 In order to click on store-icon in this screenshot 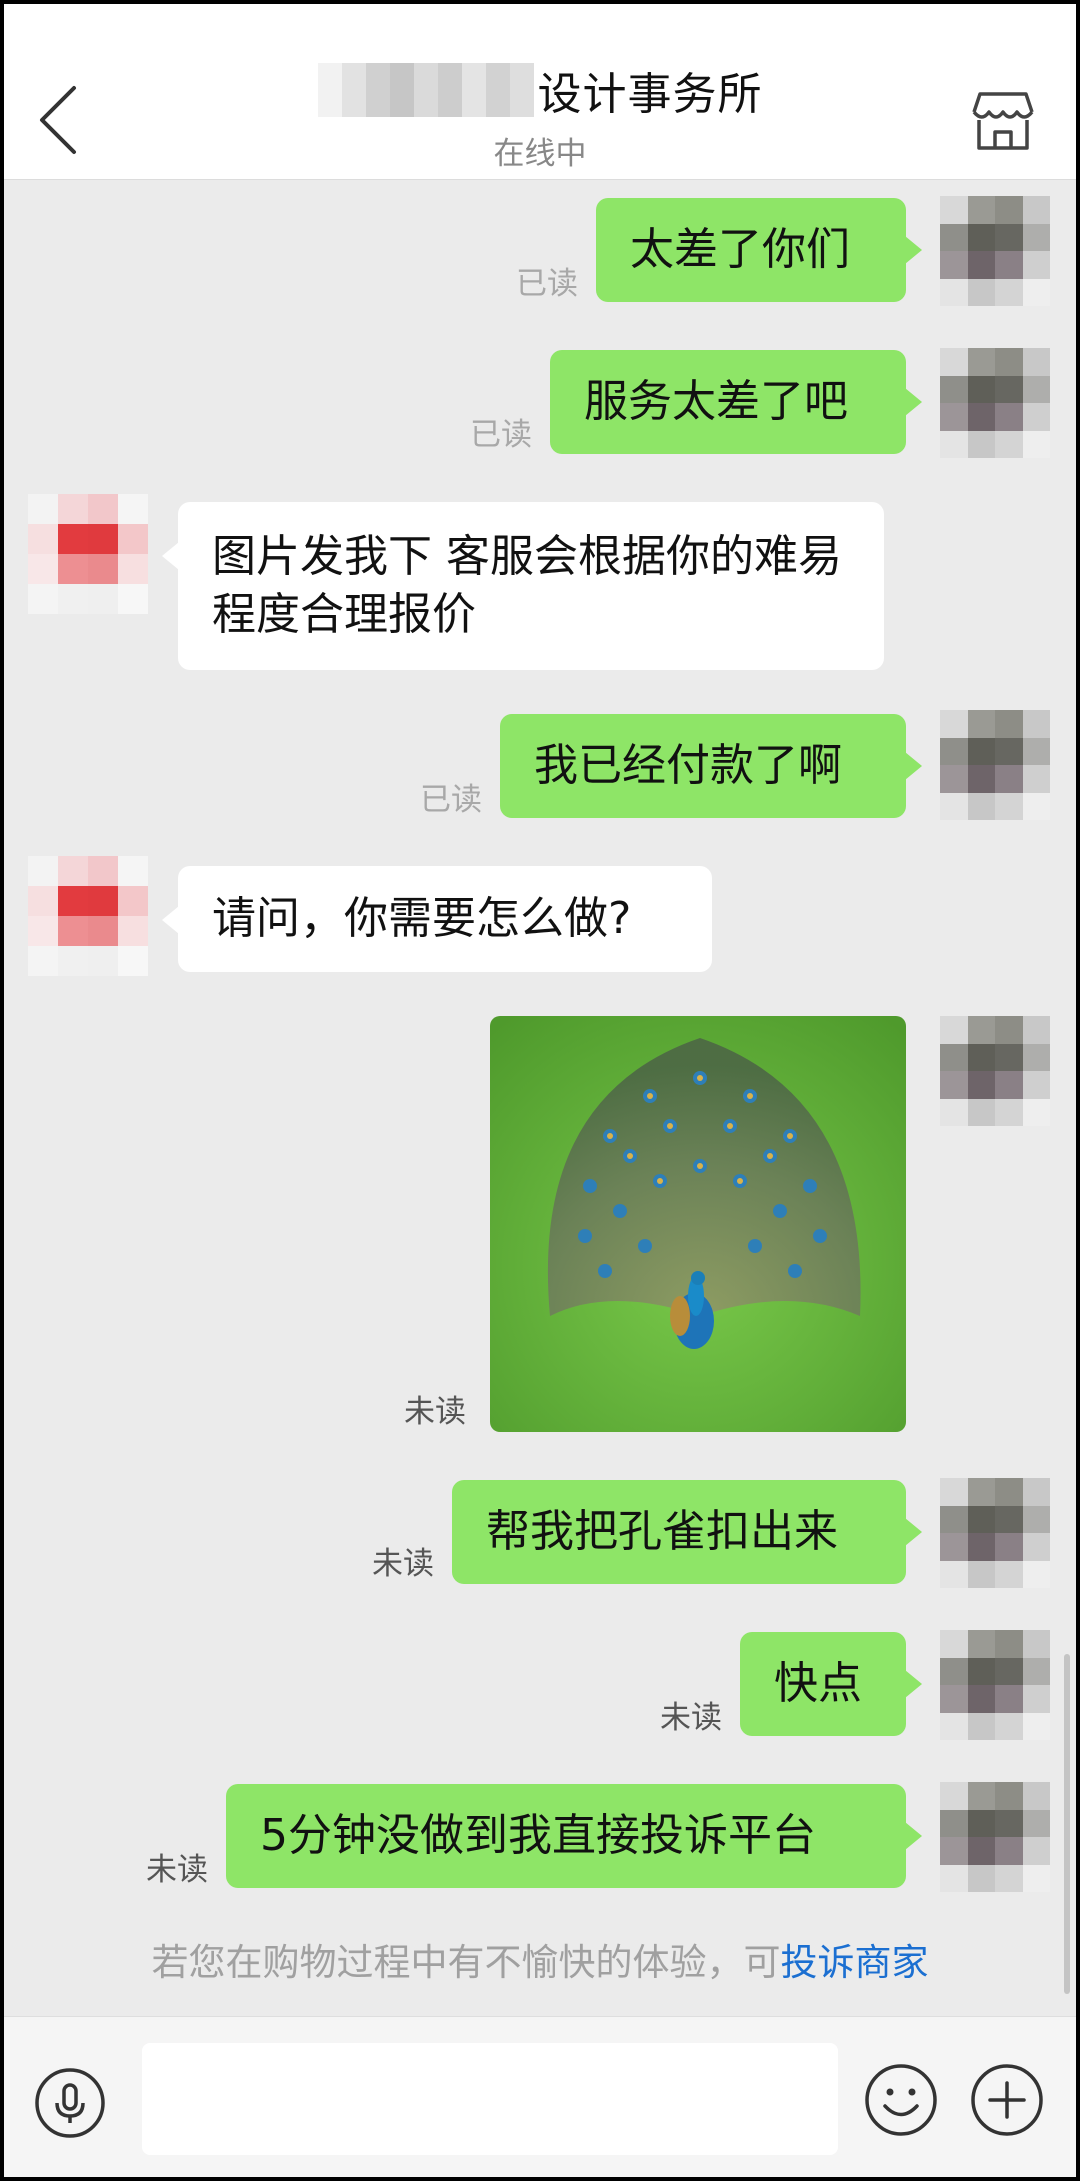, I will do `click(1003, 121)`.